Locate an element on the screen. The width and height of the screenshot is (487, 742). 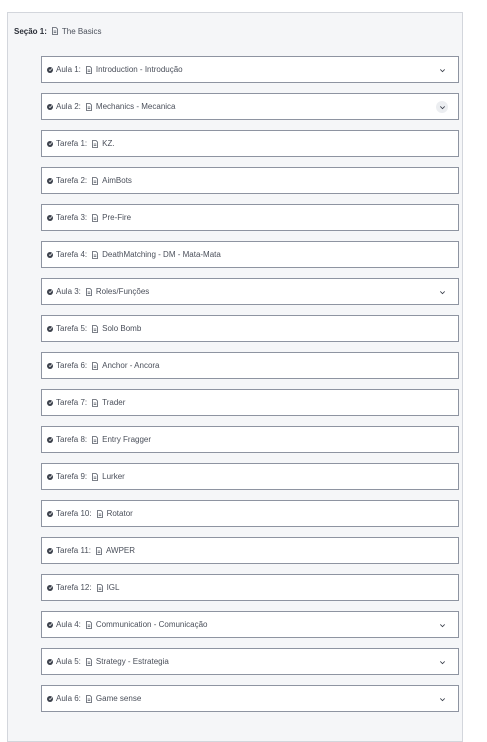
section-title: The Basics is located at coordinates (81, 31).